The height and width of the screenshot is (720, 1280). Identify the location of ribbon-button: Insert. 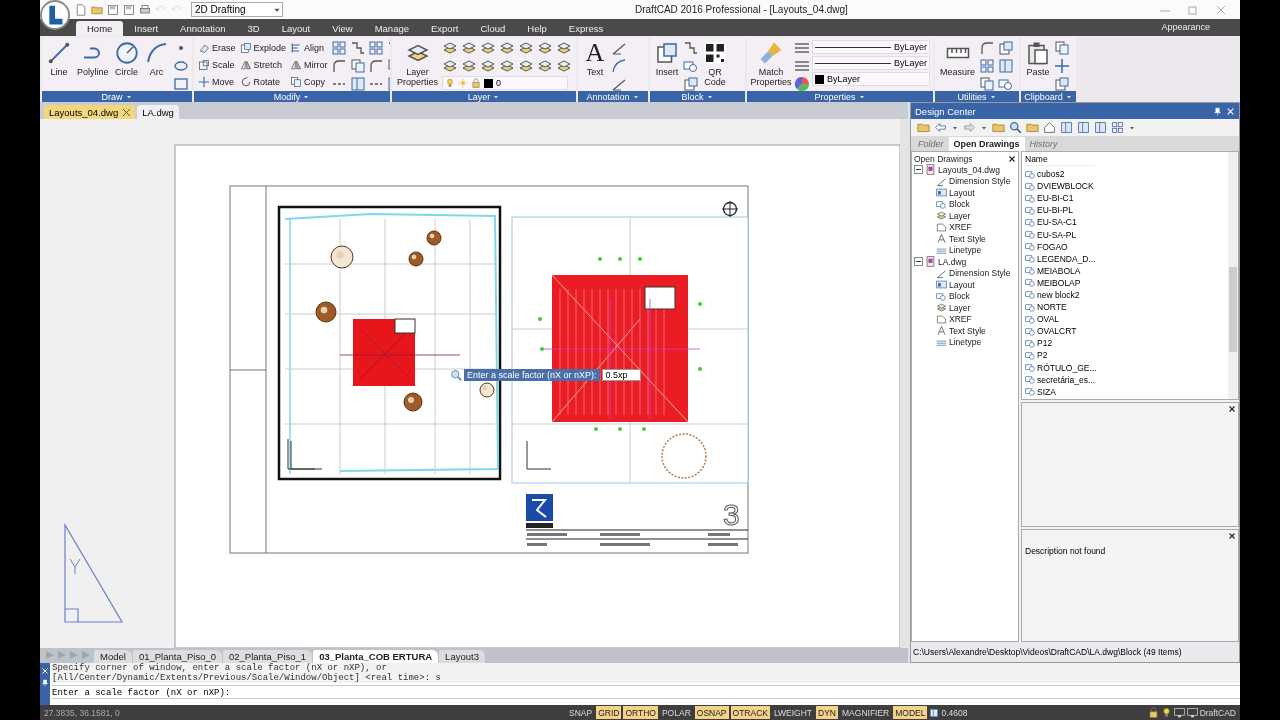
(667, 59).